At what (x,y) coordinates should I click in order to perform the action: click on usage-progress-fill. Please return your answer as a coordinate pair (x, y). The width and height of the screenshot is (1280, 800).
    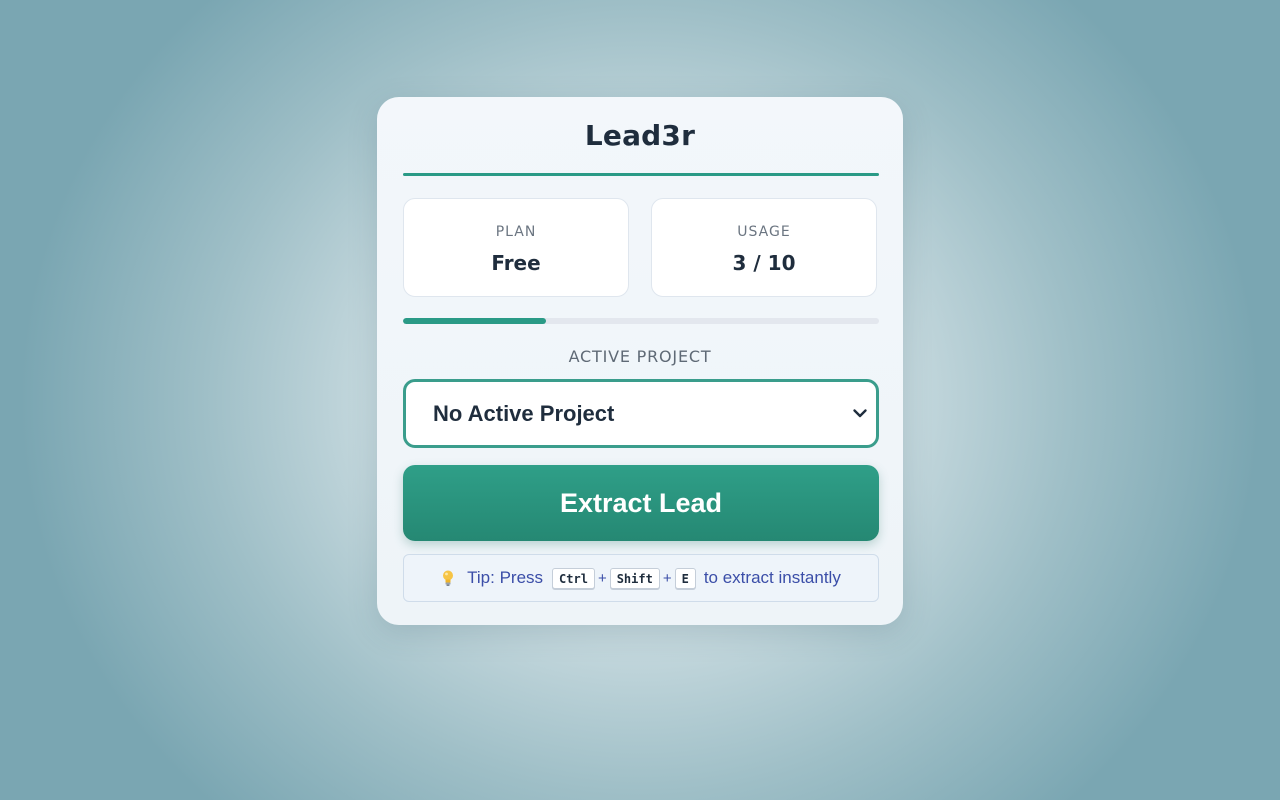
    Looking at the image, I should click on (474, 321).